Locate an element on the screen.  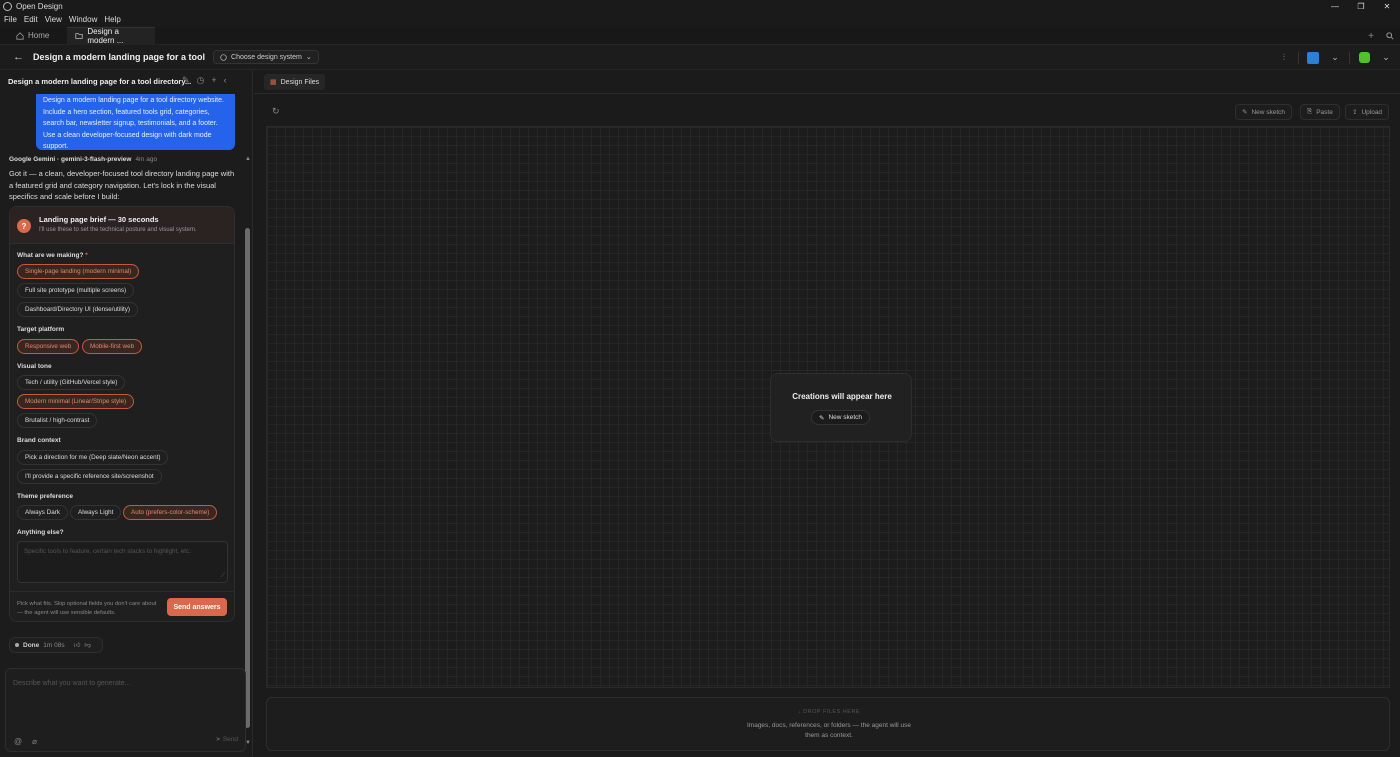
grid-icon: ▦ is located at coordinates (273, 82).